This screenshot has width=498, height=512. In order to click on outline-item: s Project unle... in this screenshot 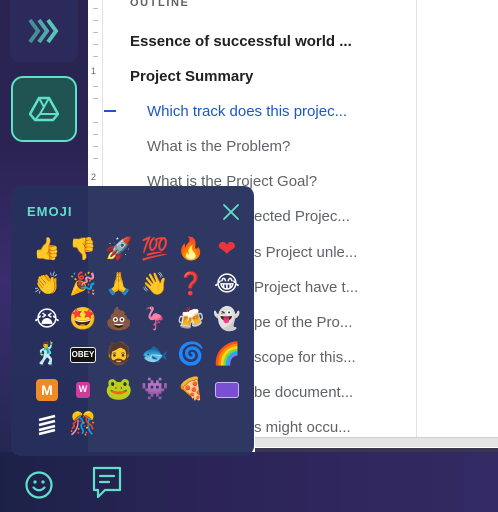, I will do `click(305, 252)`.